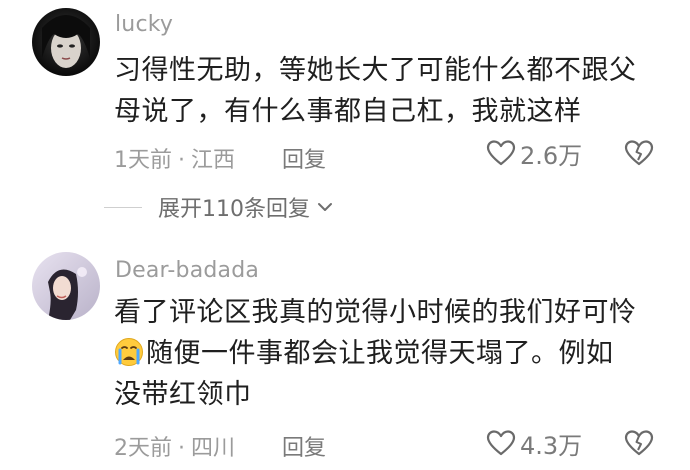  I want to click on expand-replies-label: 展开110条回复, so click(234, 209).